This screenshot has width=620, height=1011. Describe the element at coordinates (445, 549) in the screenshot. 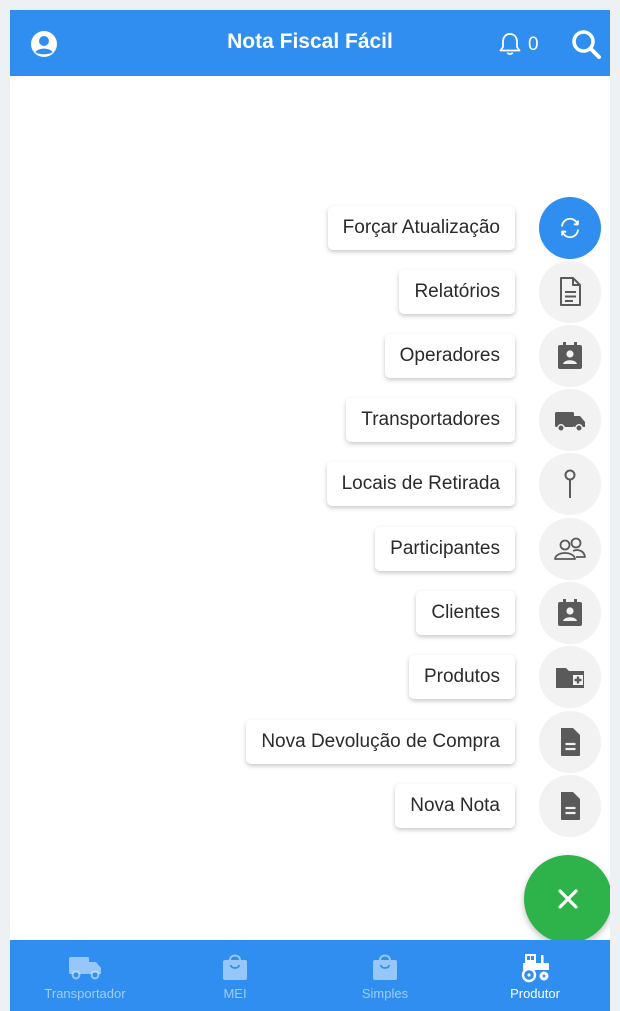

I see `menu-label: Participantes` at that location.